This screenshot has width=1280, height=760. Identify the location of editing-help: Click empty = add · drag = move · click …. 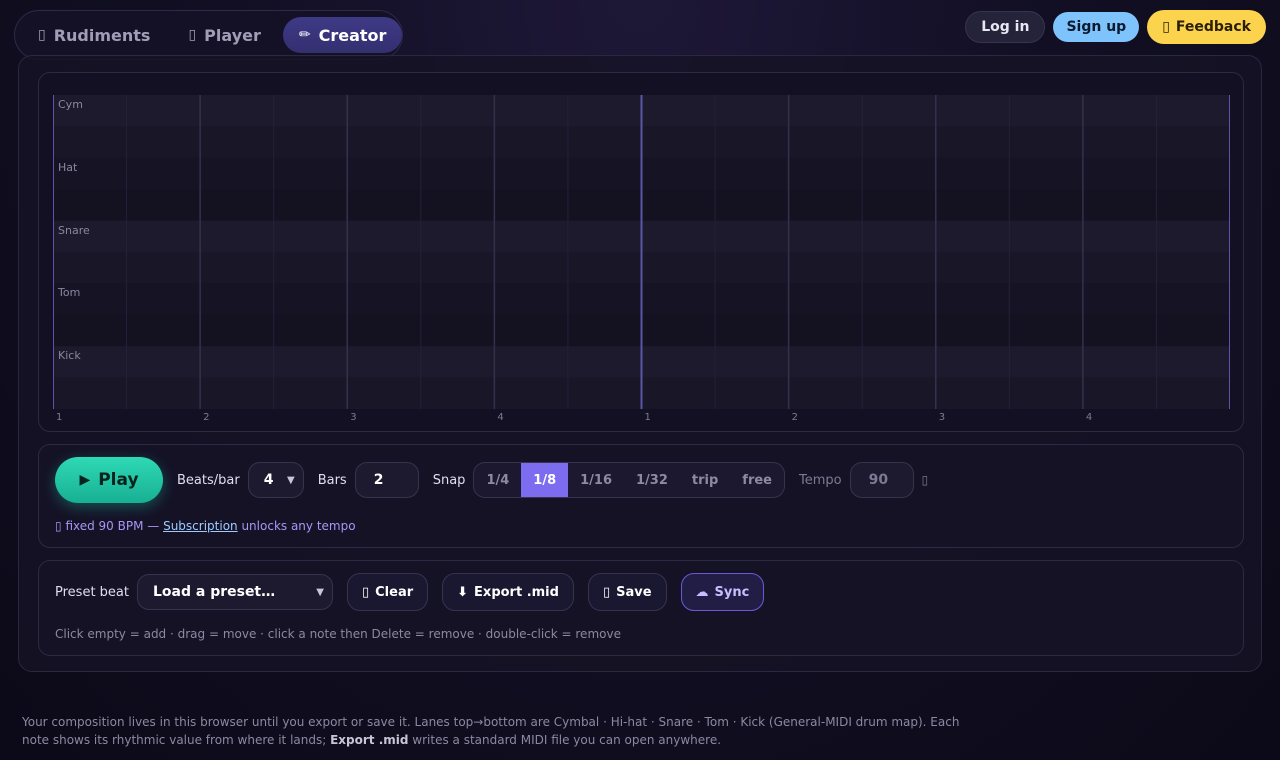
(338, 634).